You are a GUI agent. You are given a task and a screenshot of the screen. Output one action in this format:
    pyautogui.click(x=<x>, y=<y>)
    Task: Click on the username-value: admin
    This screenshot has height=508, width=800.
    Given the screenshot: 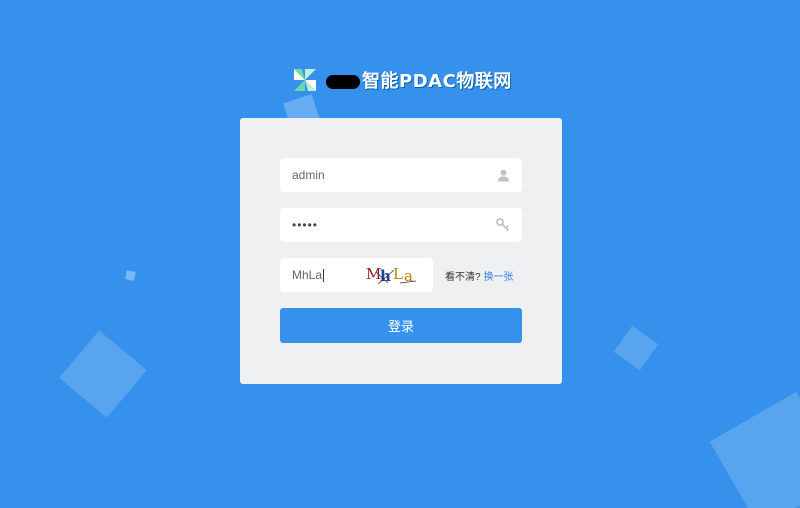 What is the action you would take?
    pyautogui.click(x=394, y=175)
    